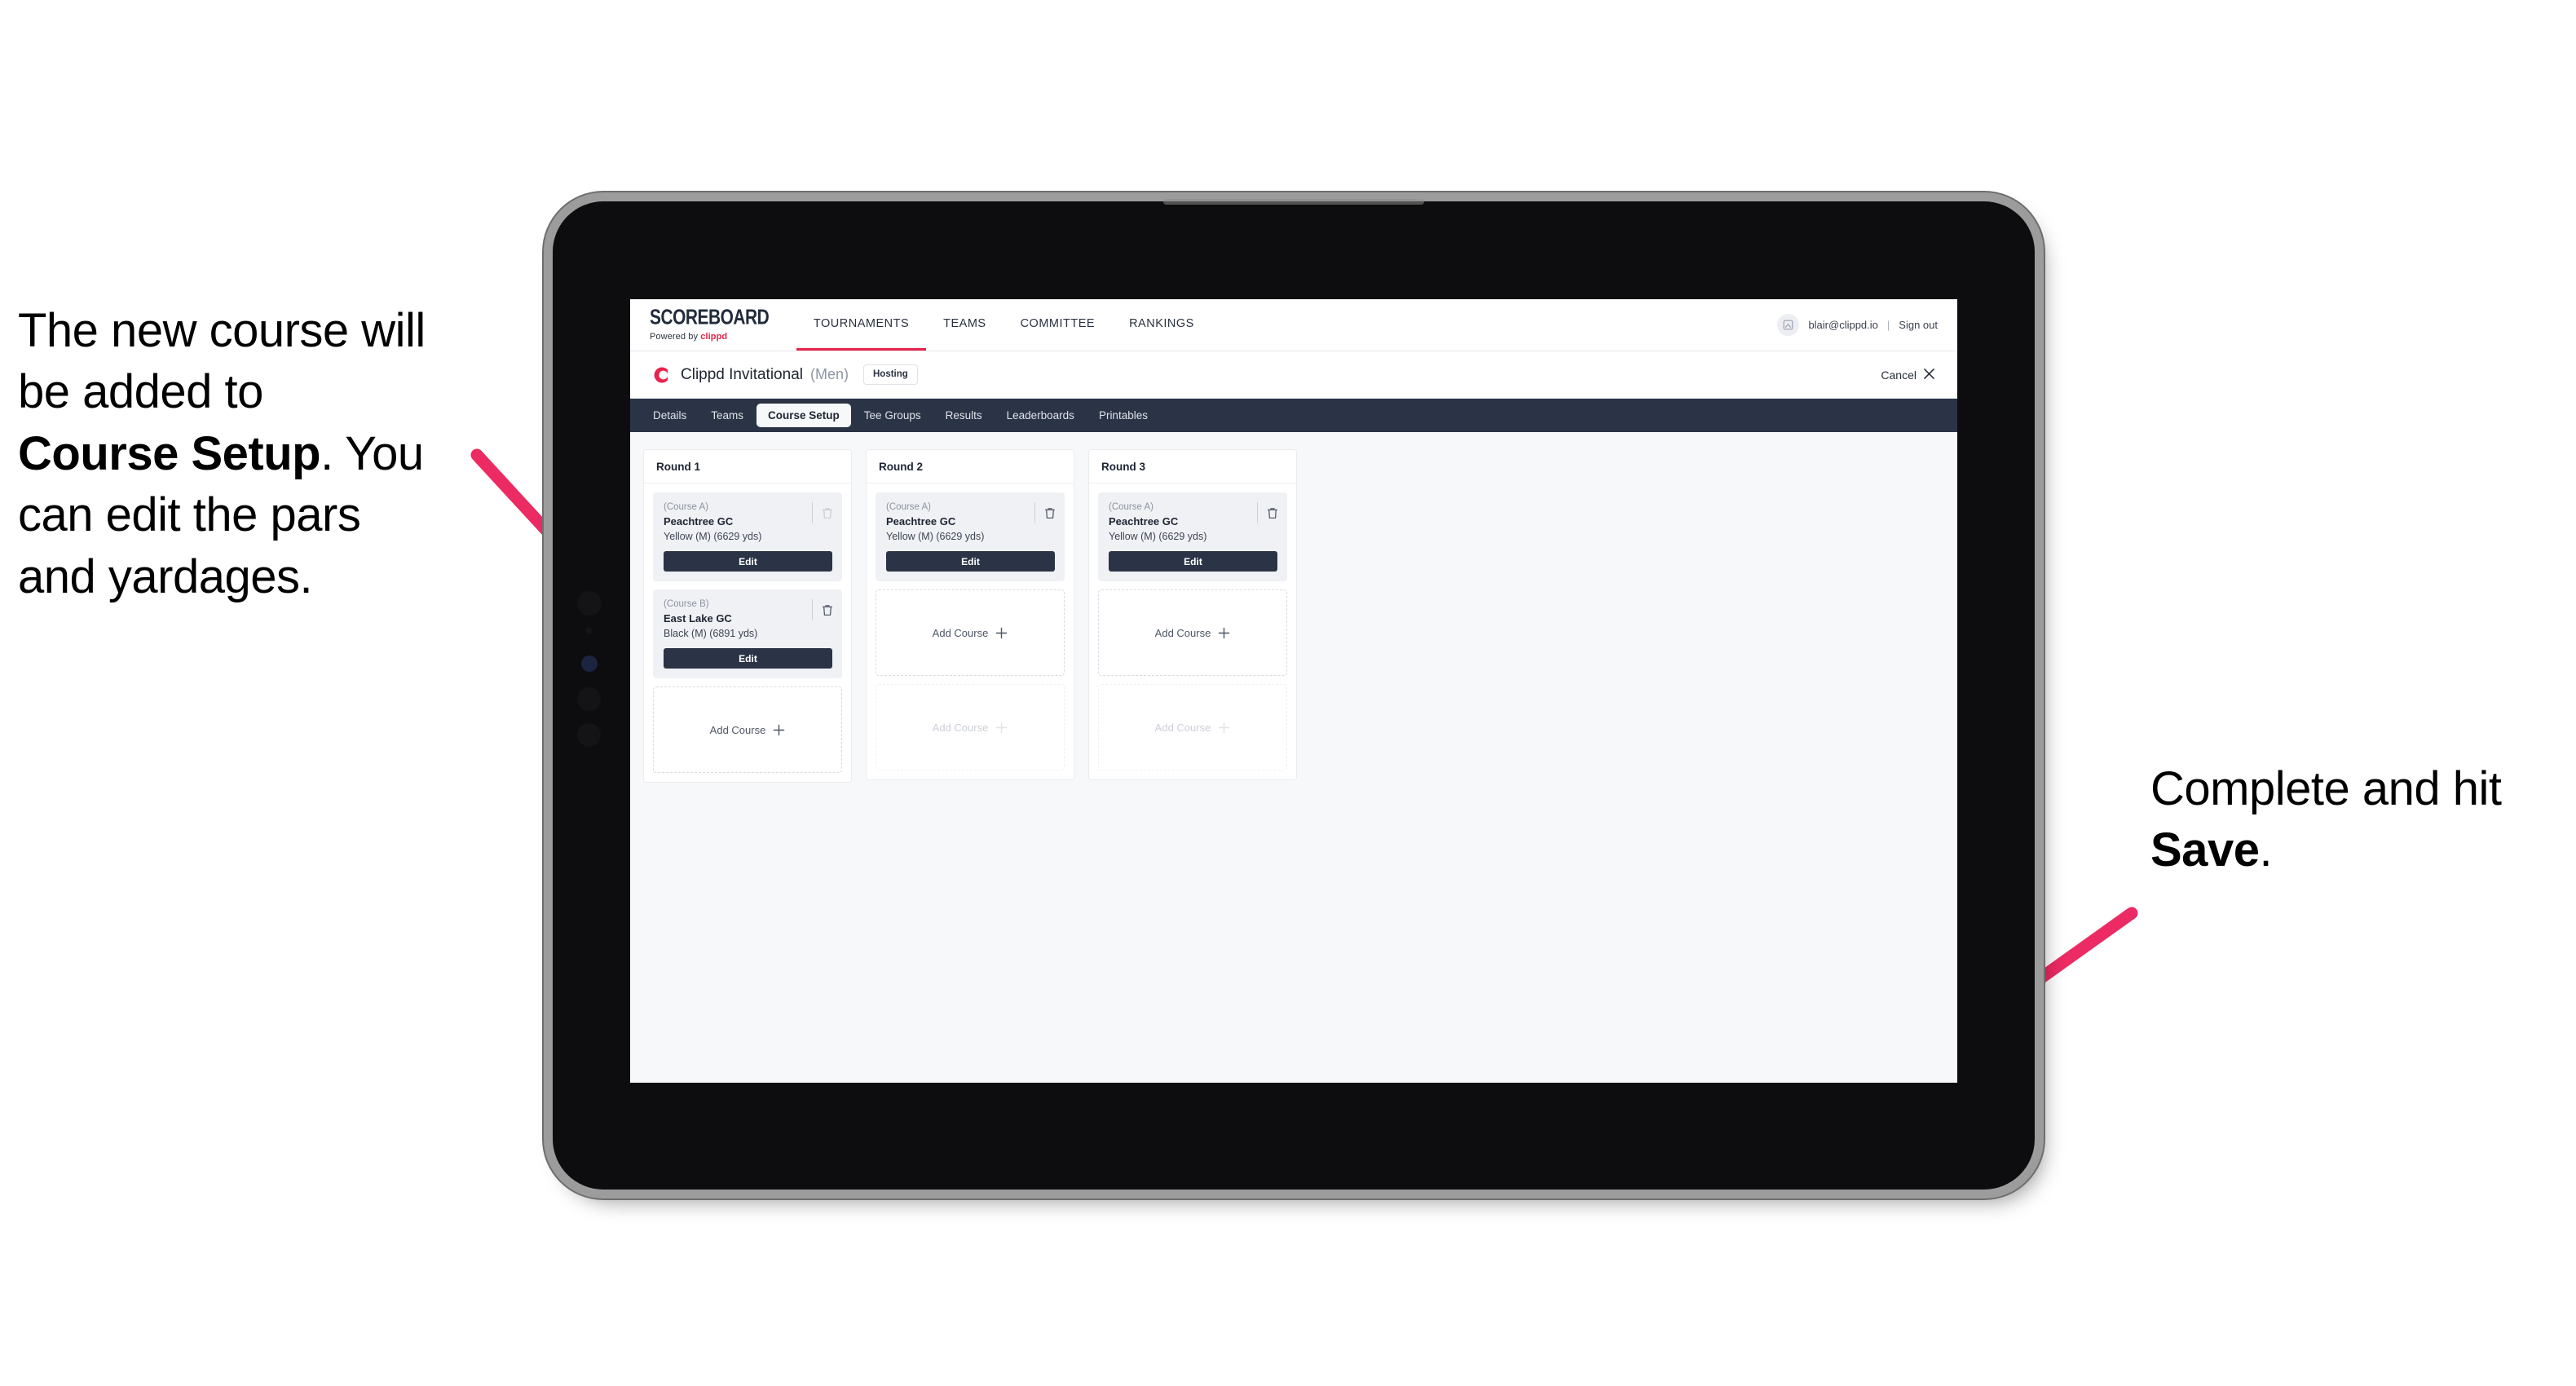 This screenshot has height=1386, width=2576. What do you see at coordinates (742, 374) in the screenshot?
I see `tournament-name: Clippd Invitational` at bounding box center [742, 374].